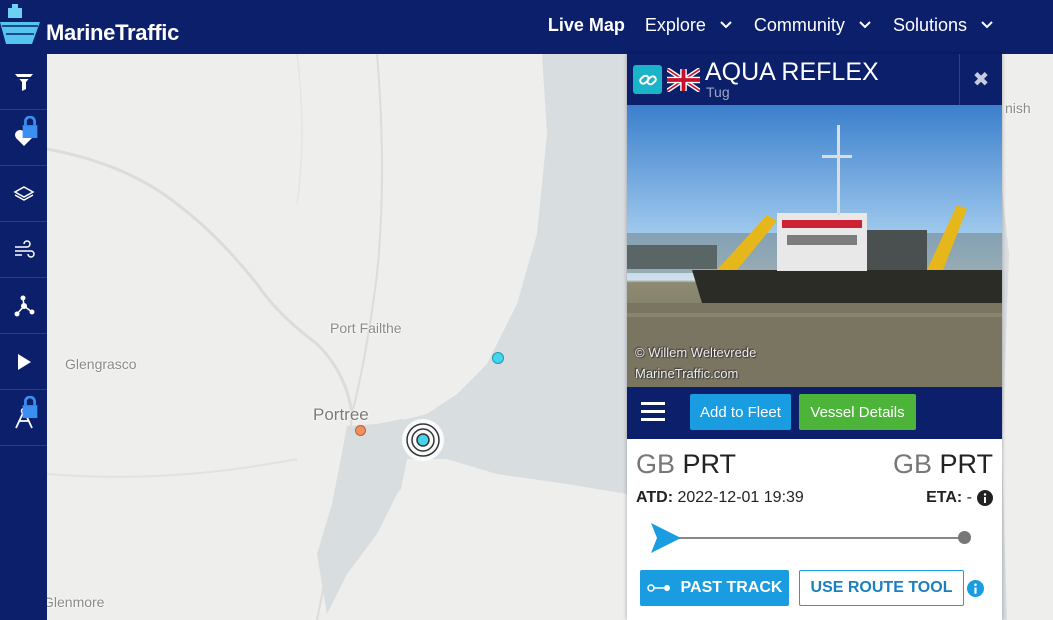 The height and width of the screenshot is (620, 1053). I want to click on arrival-port: GB PRT, so click(943, 464).